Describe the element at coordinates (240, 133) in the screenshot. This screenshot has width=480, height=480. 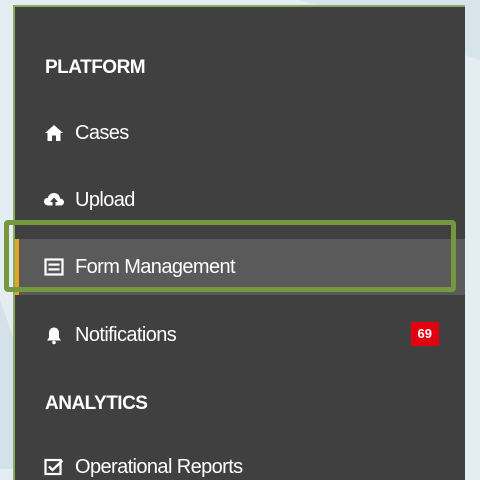
I see `sidebar-item-cases: Cases` at that location.